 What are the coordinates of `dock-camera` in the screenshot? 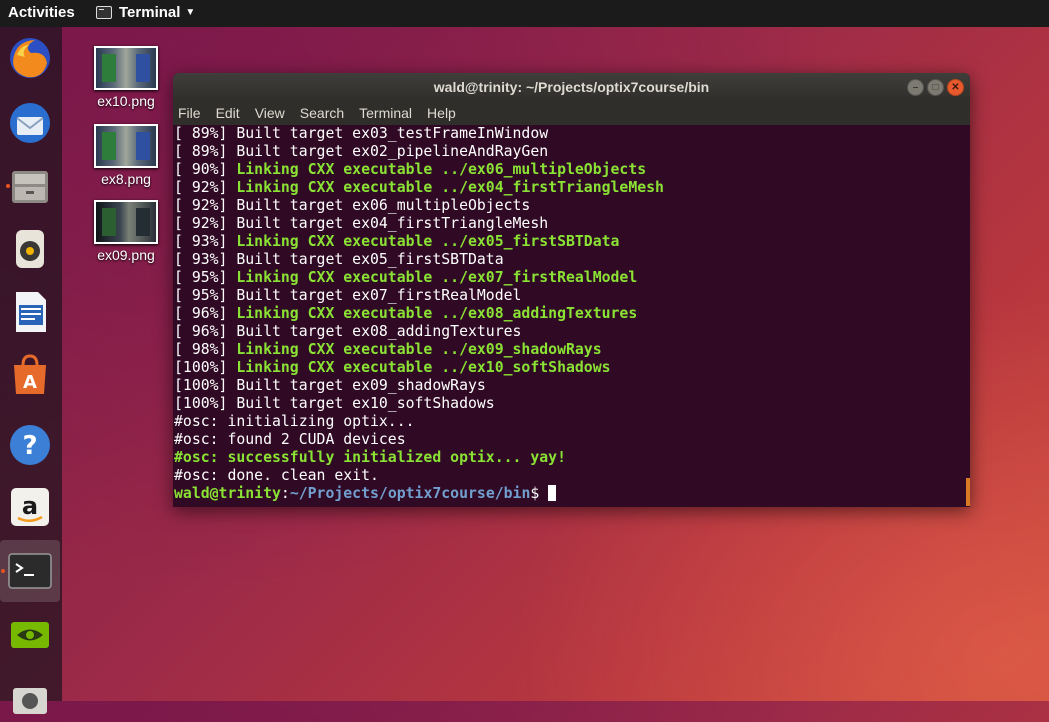 It's located at (30, 697).